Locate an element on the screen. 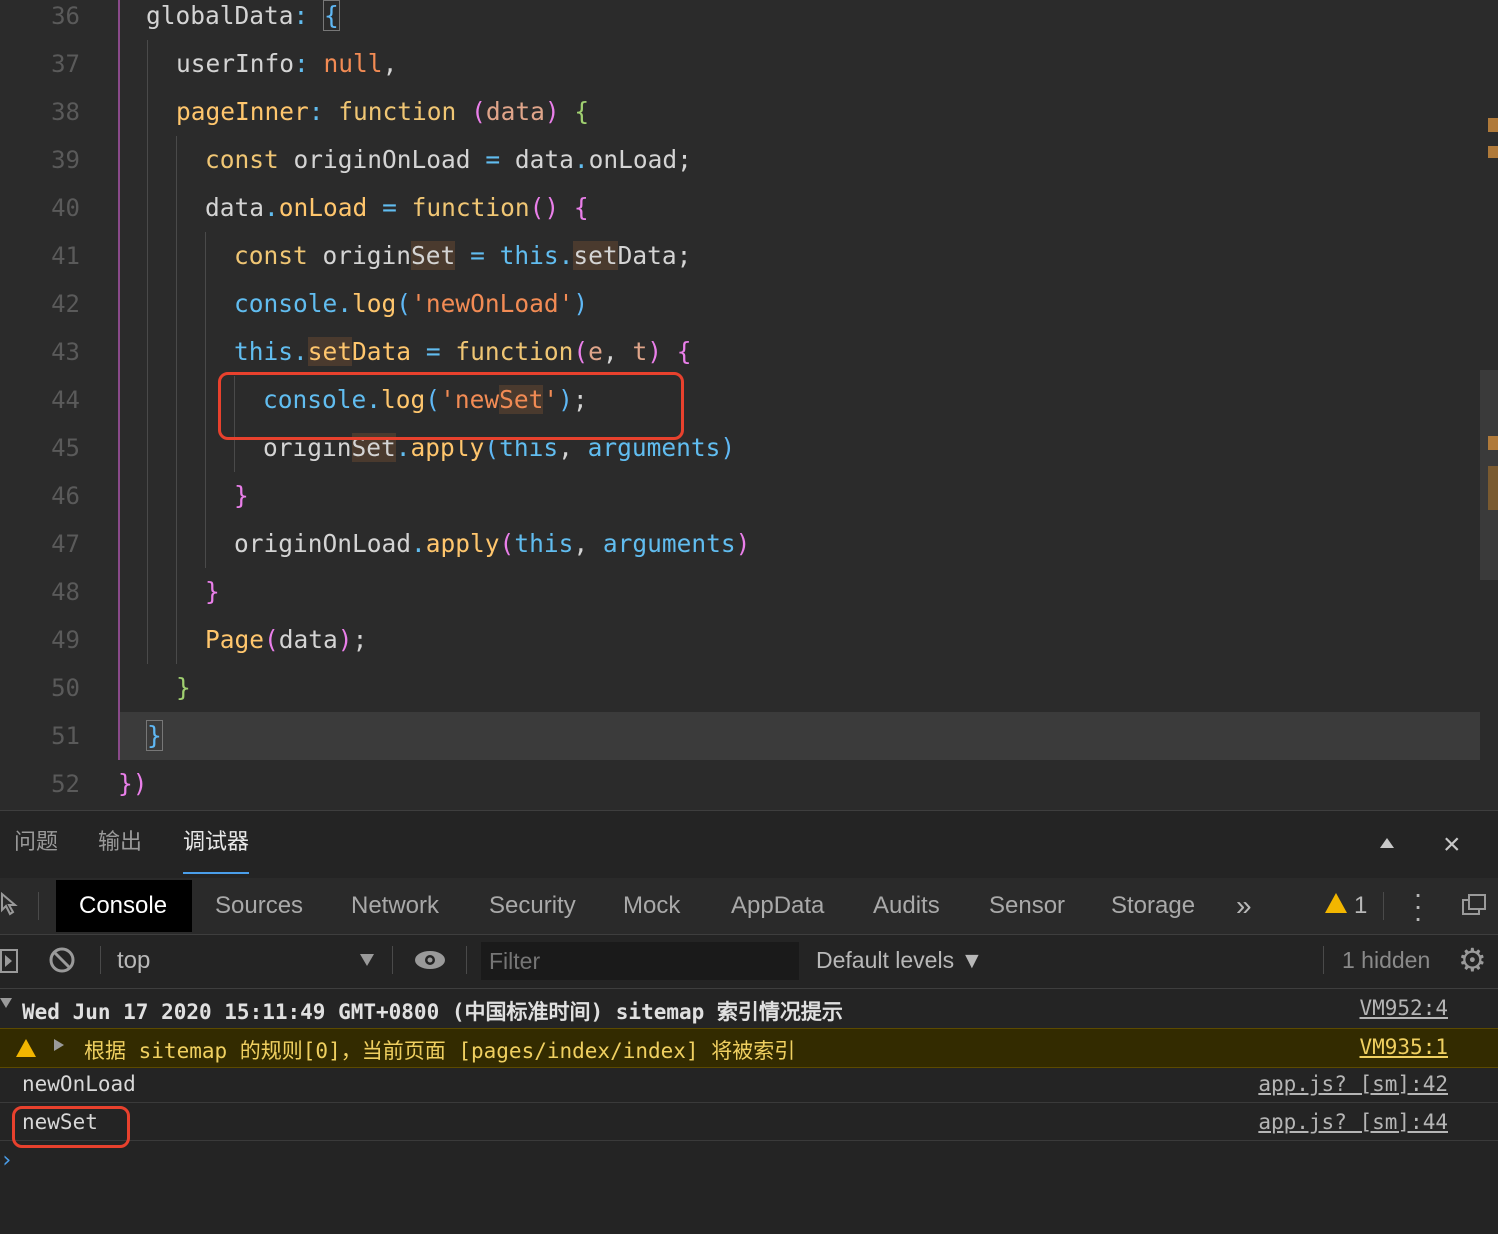 The width and height of the screenshot is (1498, 1234). line-number: 47 is located at coordinates (65, 544).